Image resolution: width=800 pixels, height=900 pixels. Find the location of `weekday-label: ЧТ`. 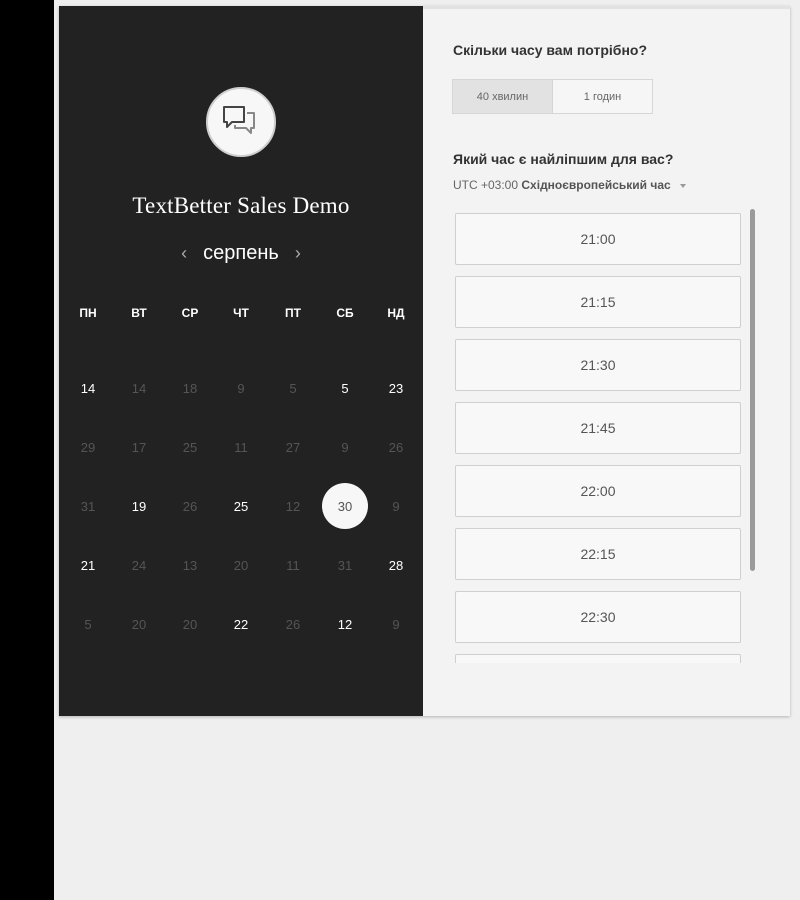

weekday-label: ЧТ is located at coordinates (241, 313).